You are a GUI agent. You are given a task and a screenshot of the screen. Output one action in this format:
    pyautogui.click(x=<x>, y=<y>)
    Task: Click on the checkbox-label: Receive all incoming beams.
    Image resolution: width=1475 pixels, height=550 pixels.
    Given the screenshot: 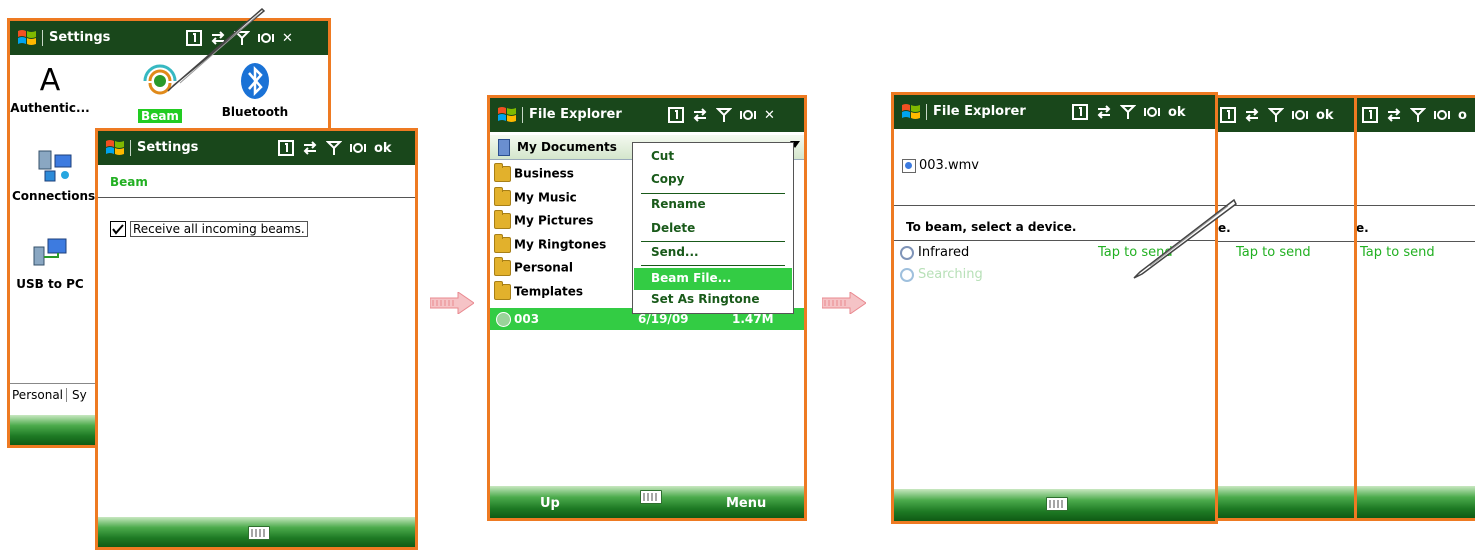 What is the action you would take?
    pyautogui.click(x=219, y=229)
    